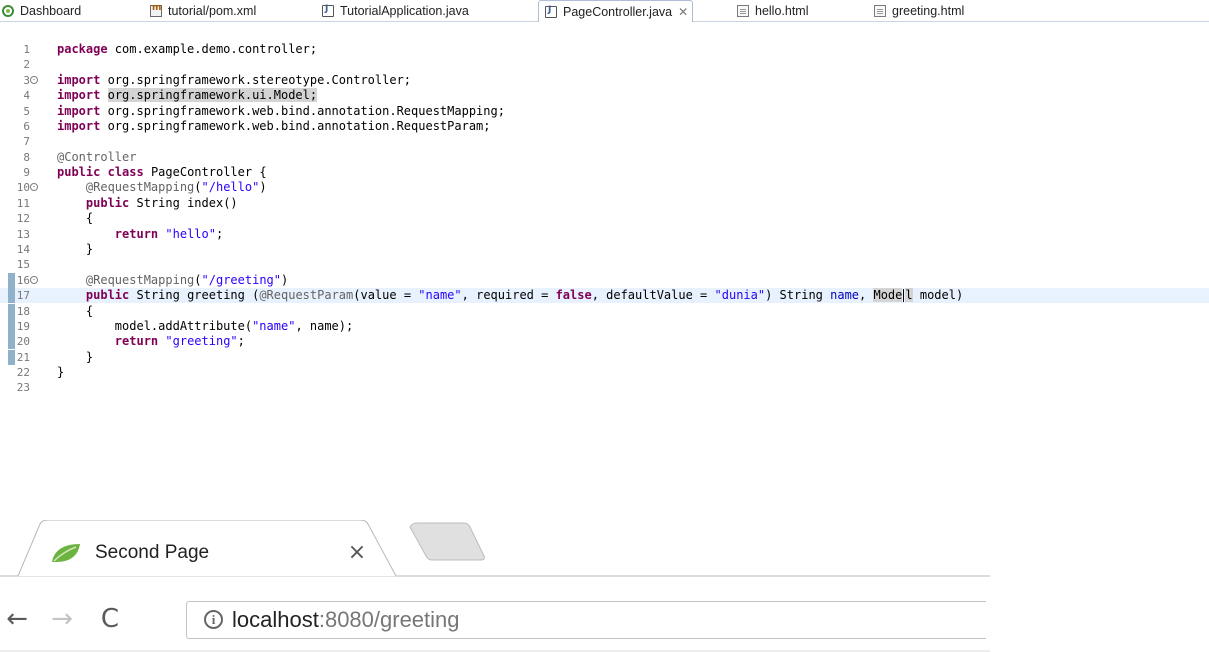  Describe the element at coordinates (62, 619) in the screenshot. I see `forward-arrow-icon: →` at that location.